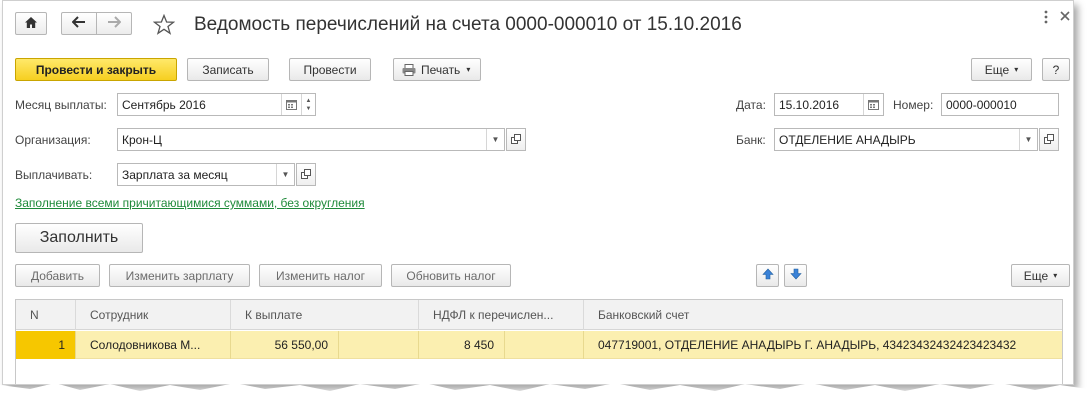 The height and width of the screenshot is (403, 1088). I want to click on open-bank-button, so click(1049, 139).